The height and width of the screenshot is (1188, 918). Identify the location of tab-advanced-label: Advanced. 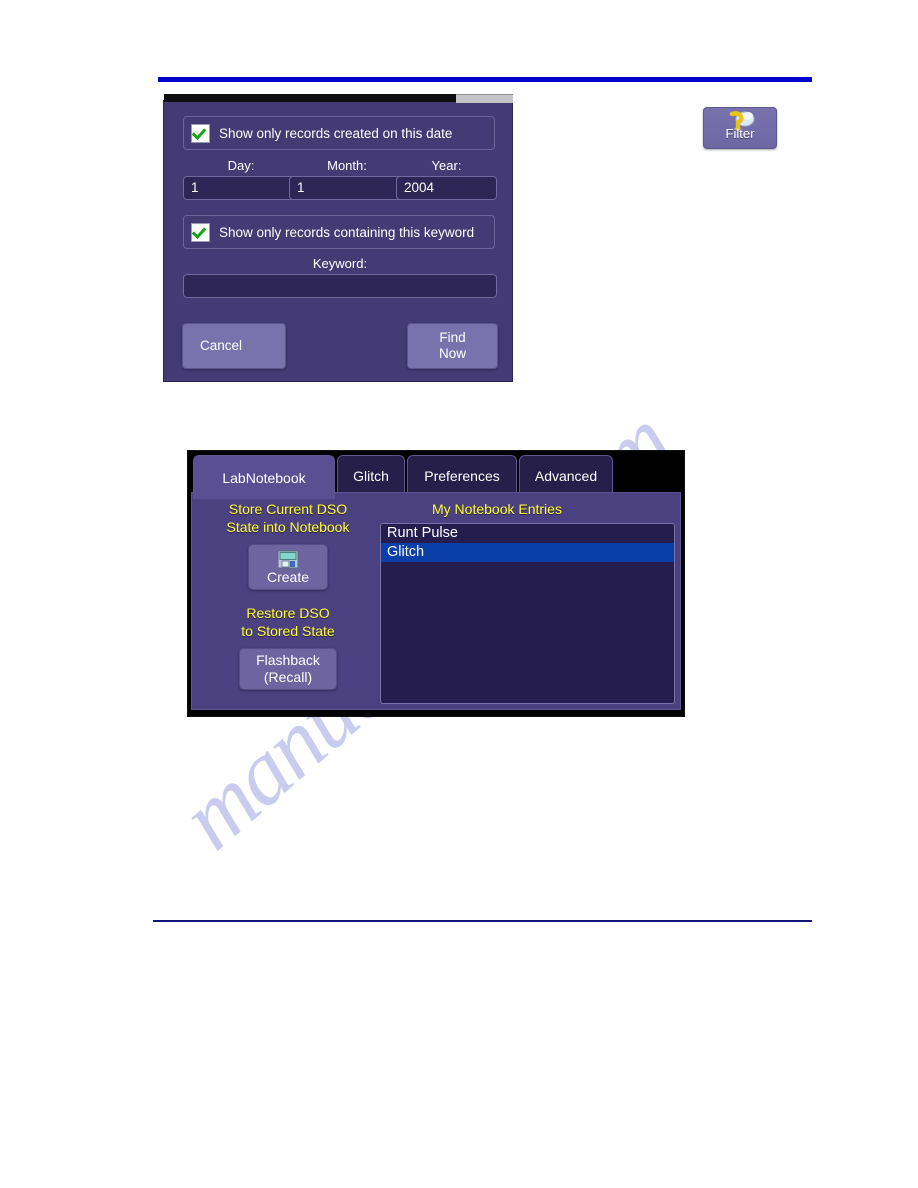
(566, 475).